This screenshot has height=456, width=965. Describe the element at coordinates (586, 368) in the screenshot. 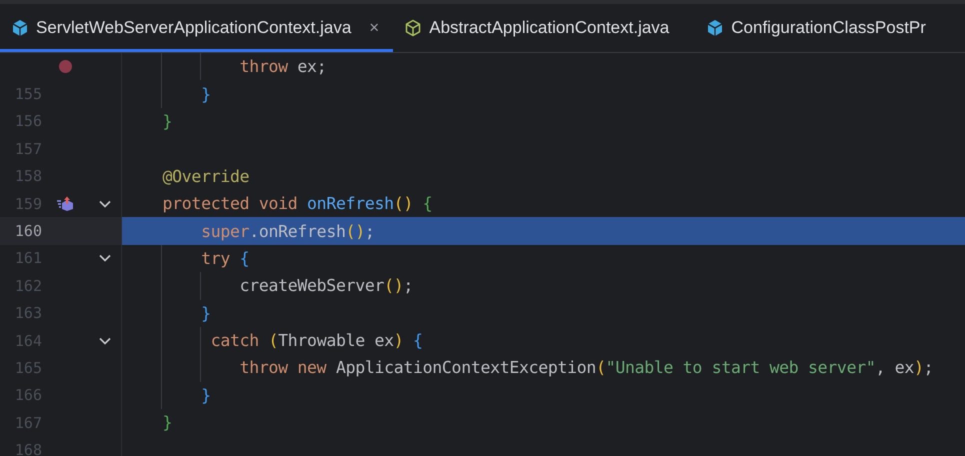

I see `code-line: throw new ApplicationContextException("Unable to start web server", ex);` at that location.